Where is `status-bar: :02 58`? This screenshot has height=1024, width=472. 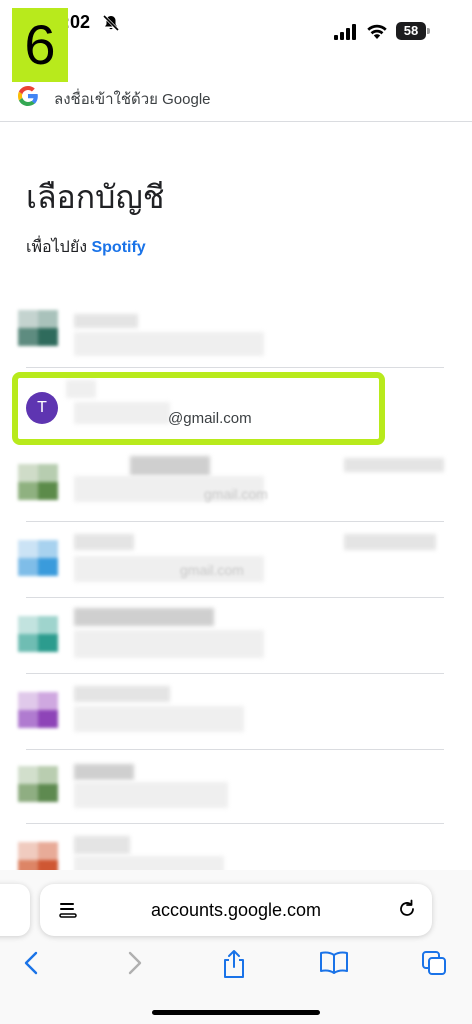 status-bar: :02 58 is located at coordinates (236, 25).